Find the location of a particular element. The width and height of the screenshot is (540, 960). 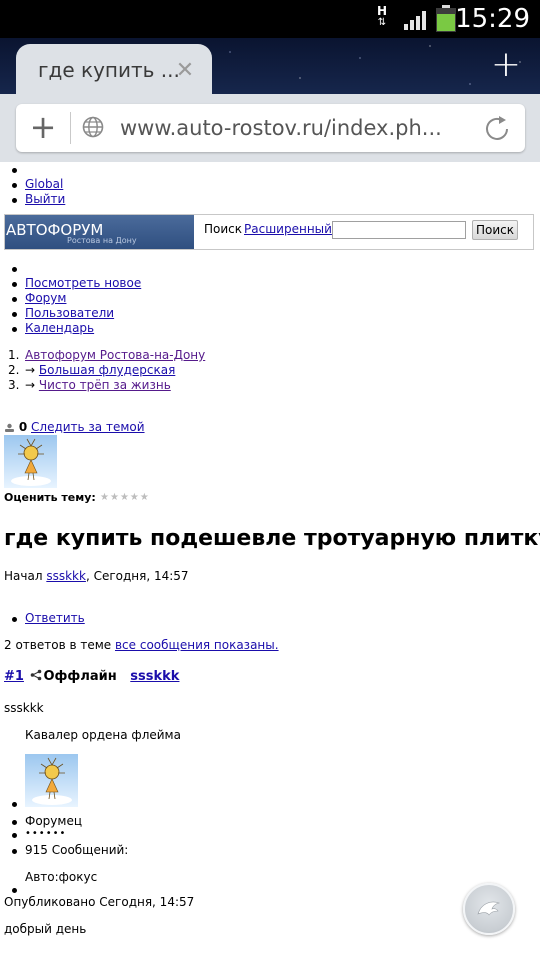

rate-topic-label: Оценить тему: is located at coordinates (50, 497).